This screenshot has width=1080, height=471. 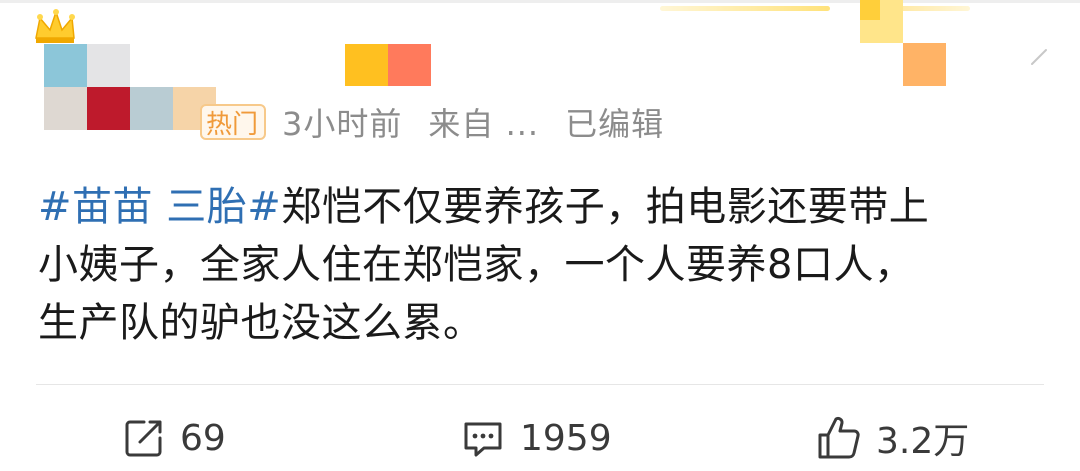 What do you see at coordinates (174, 438) in the screenshot?
I see `repost-button: 69` at bounding box center [174, 438].